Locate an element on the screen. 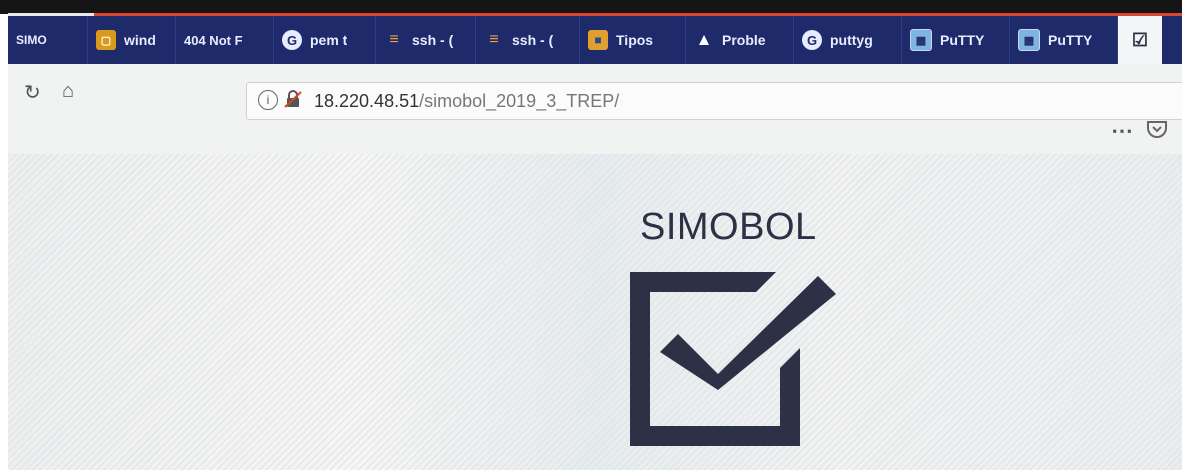 The width and height of the screenshot is (1182, 470). tab-label: Tipos is located at coordinates (635, 40).